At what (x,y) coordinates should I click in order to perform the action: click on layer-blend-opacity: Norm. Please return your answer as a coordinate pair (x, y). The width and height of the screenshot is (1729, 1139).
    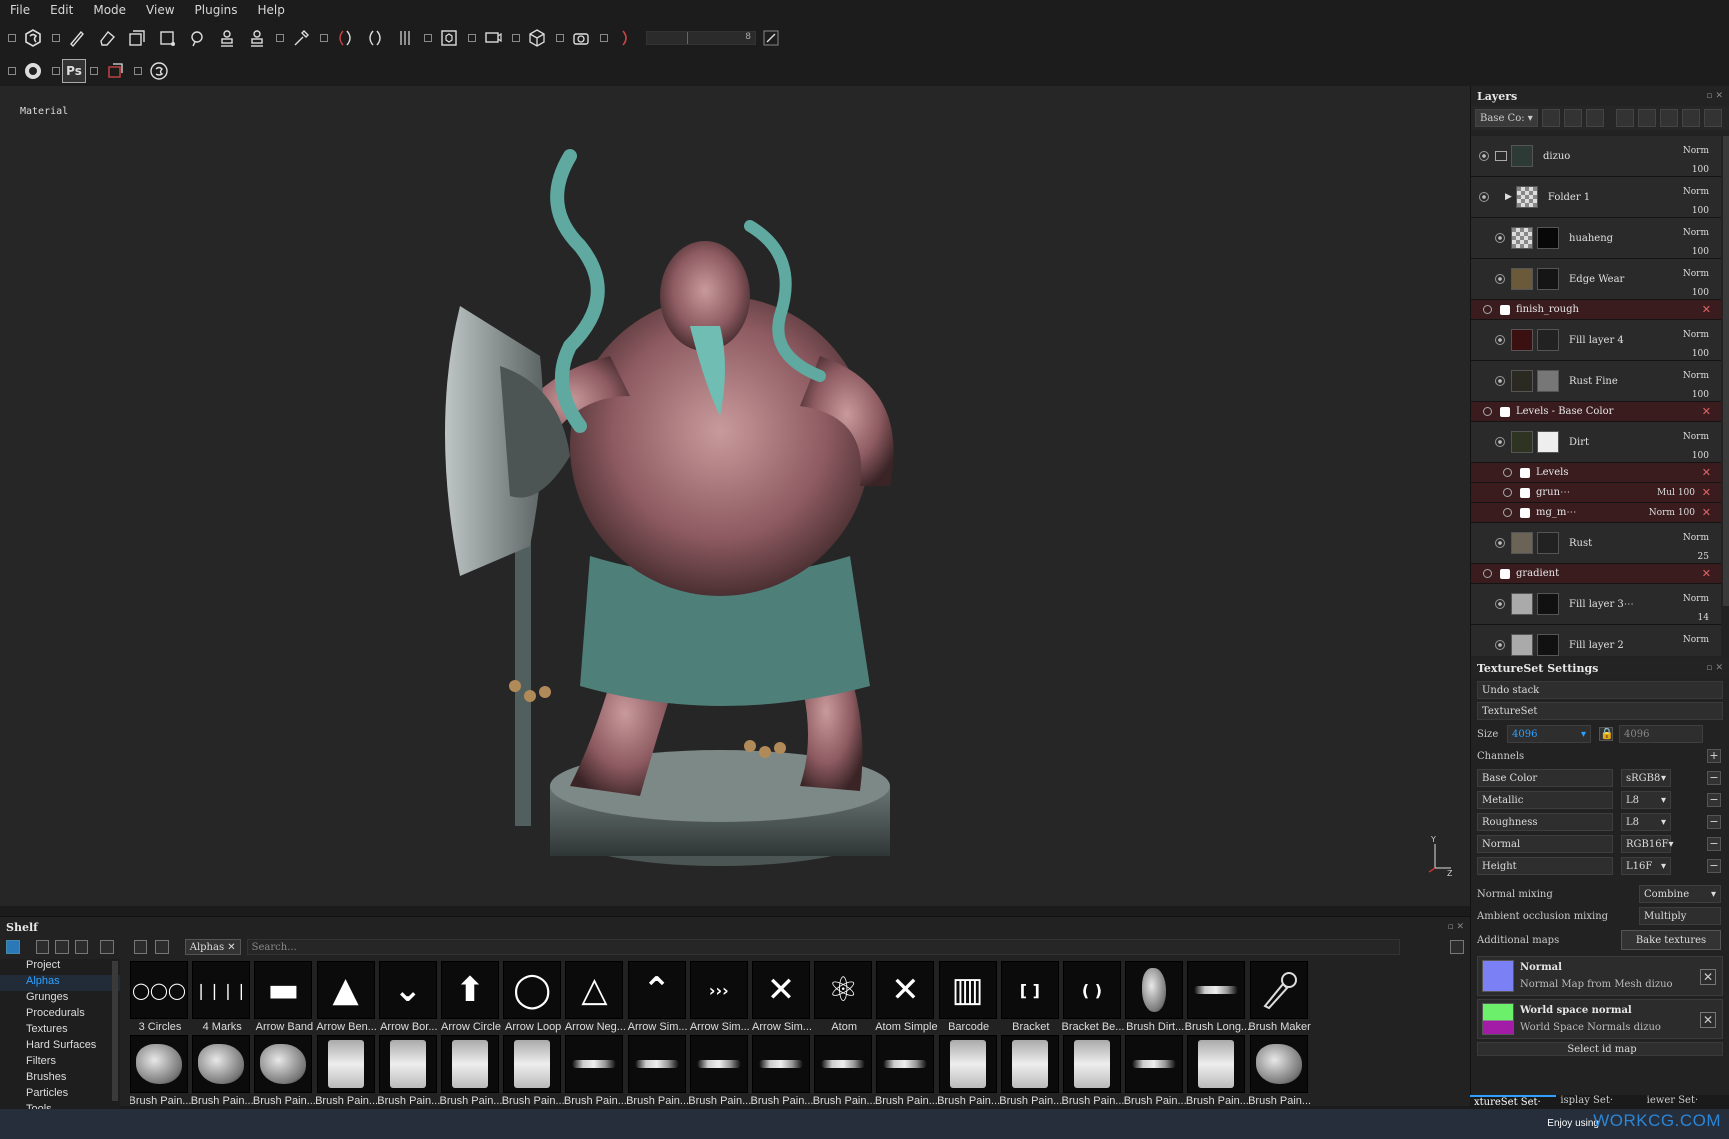
    Looking at the image, I should click on (1696, 640).